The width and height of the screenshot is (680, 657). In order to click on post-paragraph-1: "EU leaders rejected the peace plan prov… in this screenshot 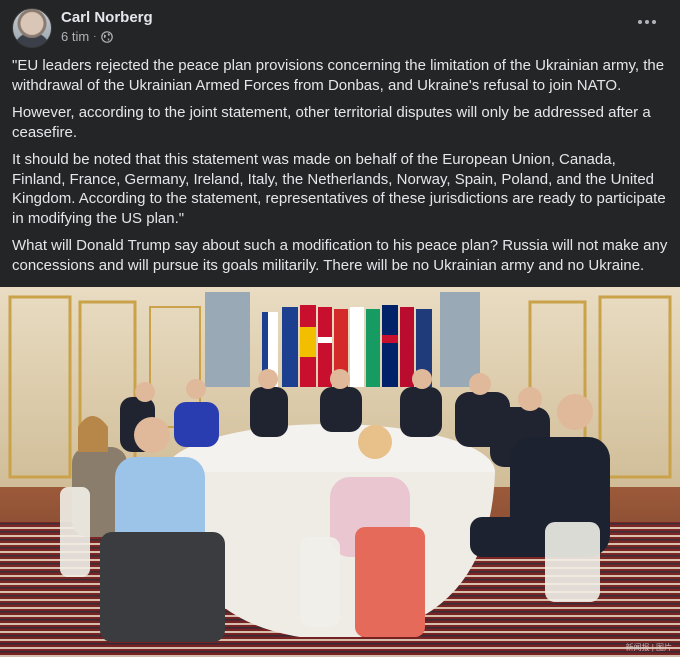, I will do `click(338, 75)`.